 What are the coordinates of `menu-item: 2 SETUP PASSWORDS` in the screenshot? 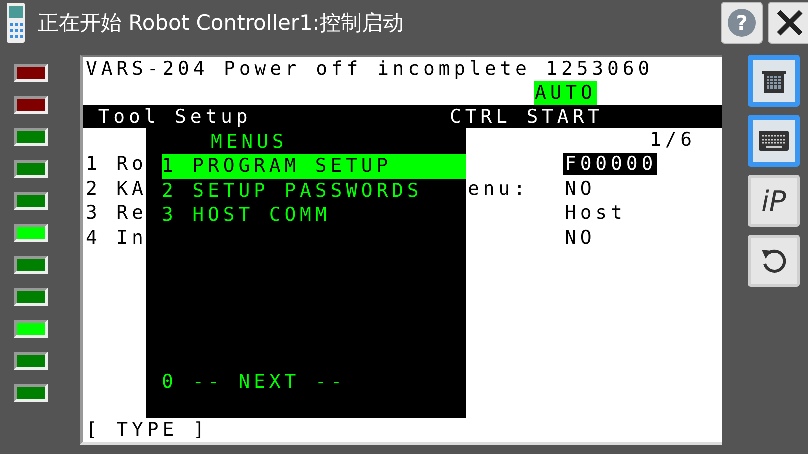 It's located at (314, 190).